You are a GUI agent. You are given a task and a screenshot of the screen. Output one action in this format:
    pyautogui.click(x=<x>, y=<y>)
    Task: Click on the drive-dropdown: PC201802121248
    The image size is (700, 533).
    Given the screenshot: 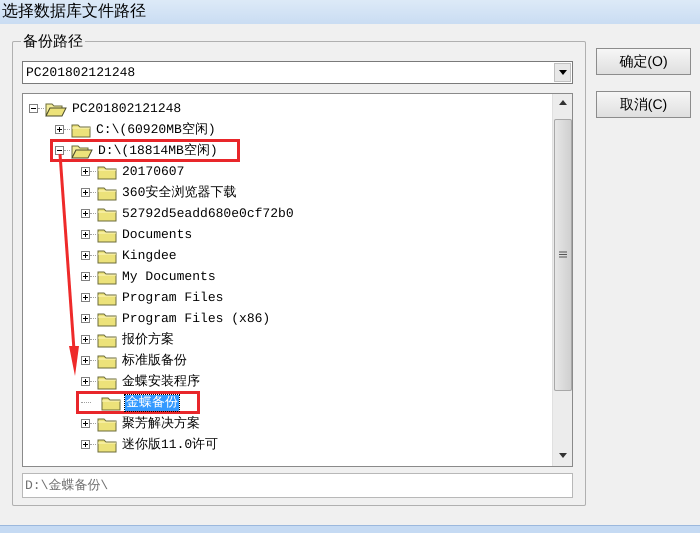 What is the action you would take?
    pyautogui.click(x=297, y=72)
    